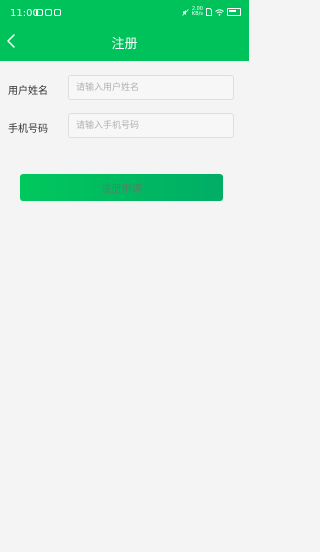 The width and height of the screenshot is (320, 552). I want to click on status-time: 11:00, so click(24, 13).